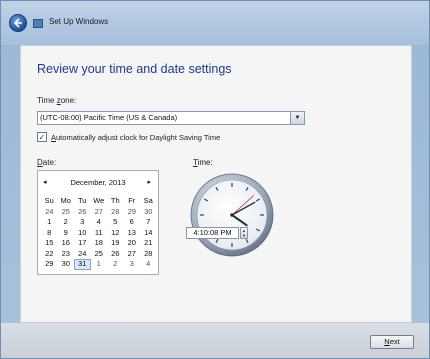 This screenshot has height=359, width=430. I want to click on calendar-day: 14, so click(148, 233).